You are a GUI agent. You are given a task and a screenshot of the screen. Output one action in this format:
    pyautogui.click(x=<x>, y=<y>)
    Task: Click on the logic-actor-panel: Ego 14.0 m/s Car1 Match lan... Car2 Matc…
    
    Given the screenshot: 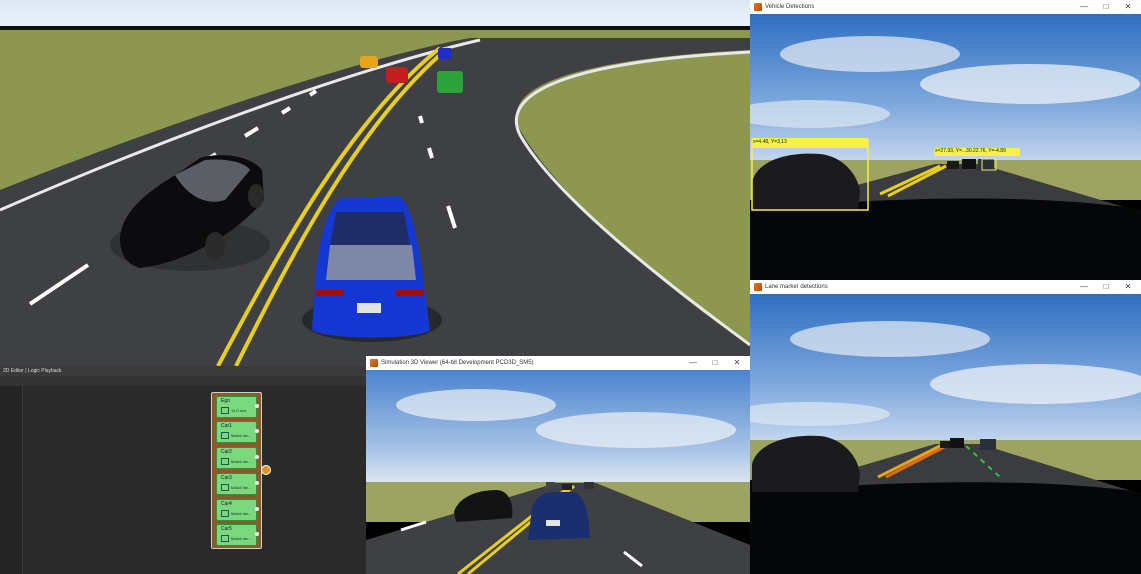 What is the action you would take?
    pyautogui.click(x=236, y=470)
    